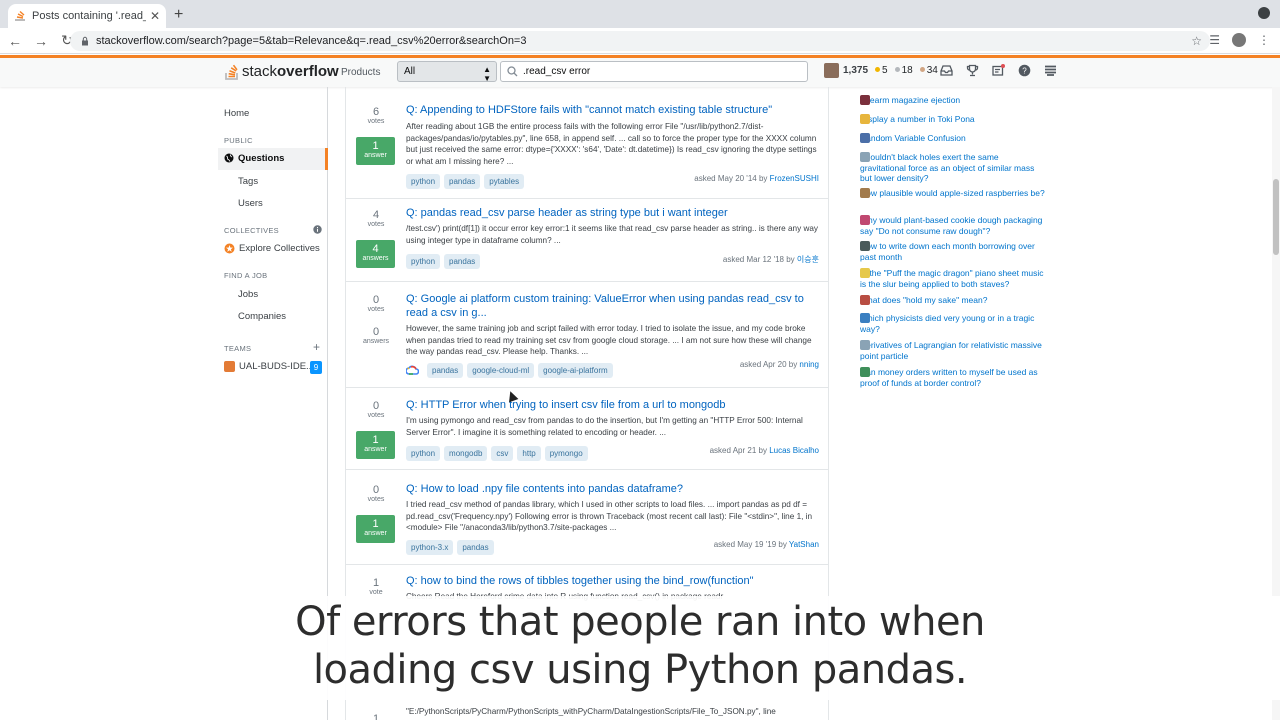 The width and height of the screenshot is (1280, 720). I want to click on stackoverflow-logo: stack overflow, so click(281, 71).